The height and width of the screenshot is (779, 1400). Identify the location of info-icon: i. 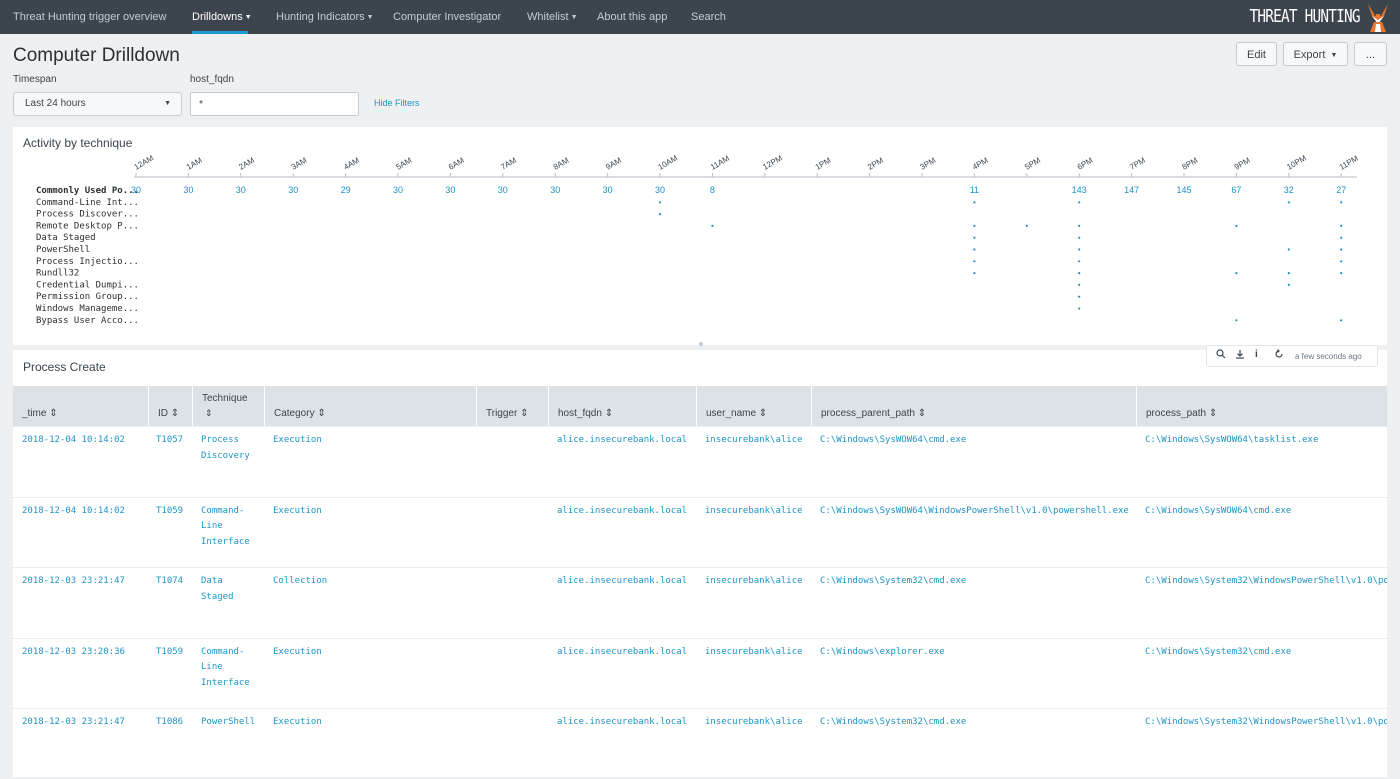
(1256, 354).